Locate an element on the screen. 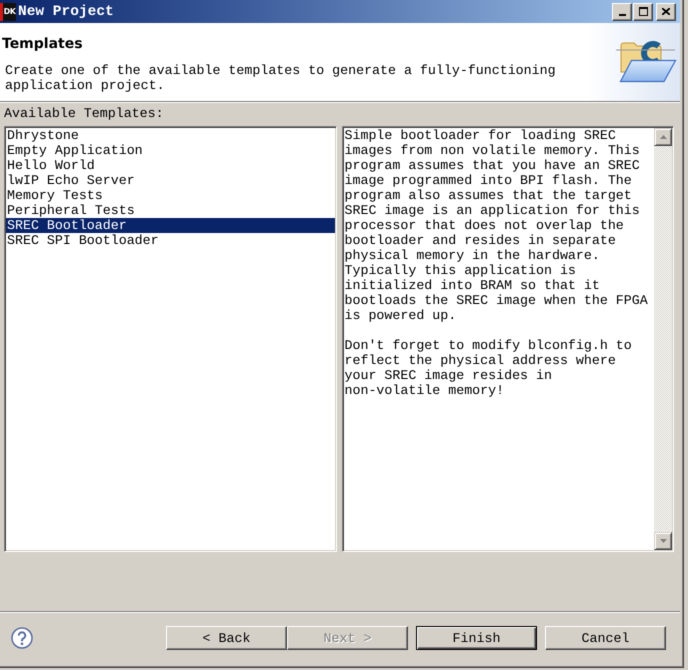 The height and width of the screenshot is (670, 688). scroll-down-button is located at coordinates (663, 541).